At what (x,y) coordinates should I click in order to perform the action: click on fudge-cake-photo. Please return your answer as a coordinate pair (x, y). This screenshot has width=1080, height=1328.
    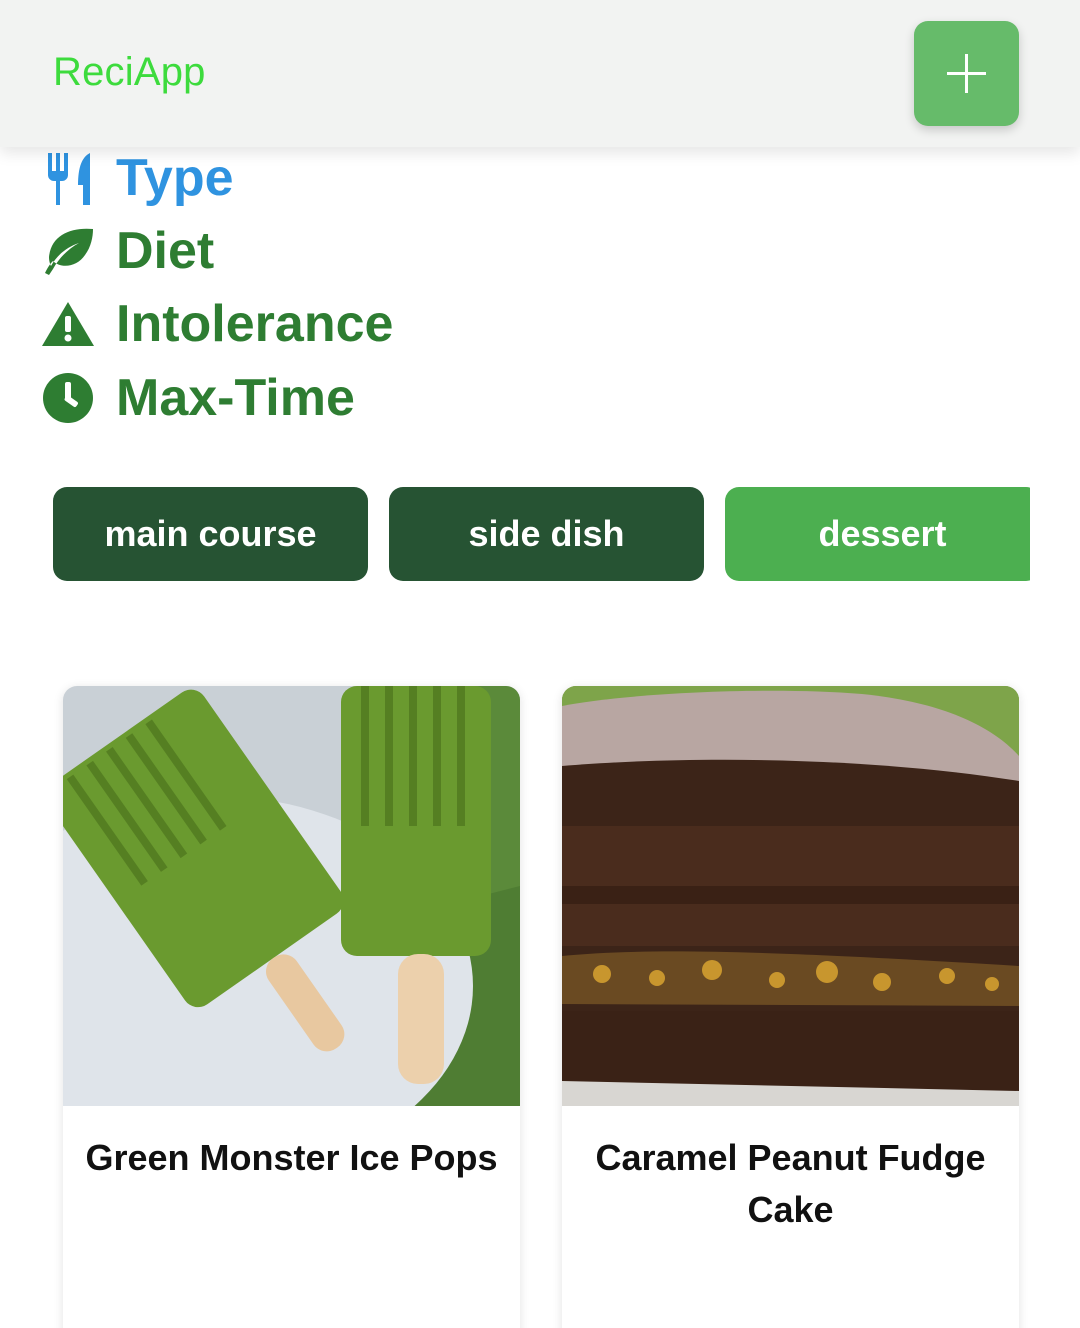
    Looking at the image, I should click on (790, 896).